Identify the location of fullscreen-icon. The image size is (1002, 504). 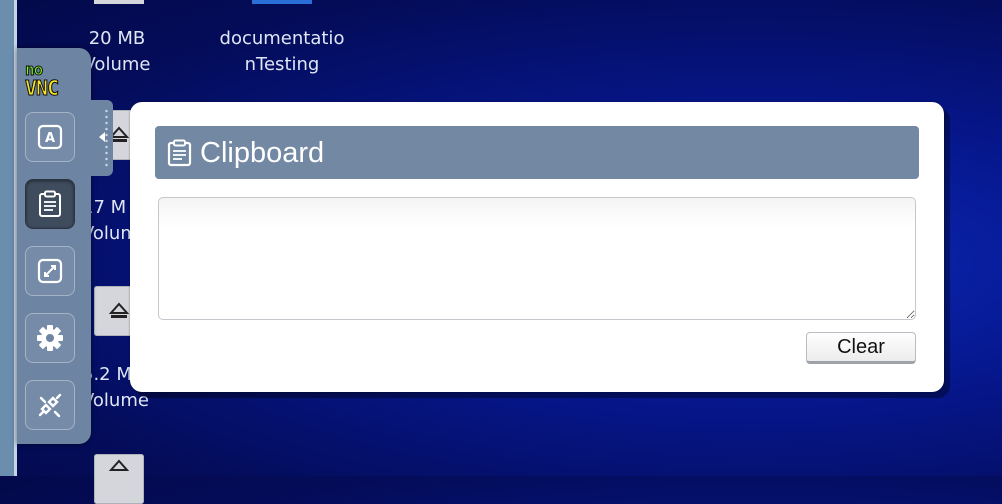
(50, 271).